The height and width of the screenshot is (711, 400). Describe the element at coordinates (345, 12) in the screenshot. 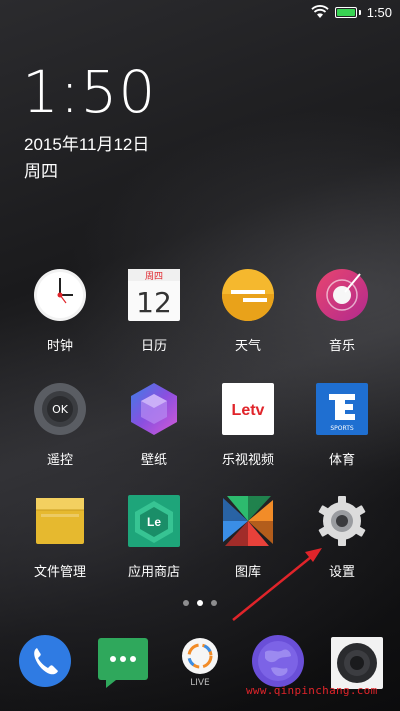

I see `battery-icon` at that location.